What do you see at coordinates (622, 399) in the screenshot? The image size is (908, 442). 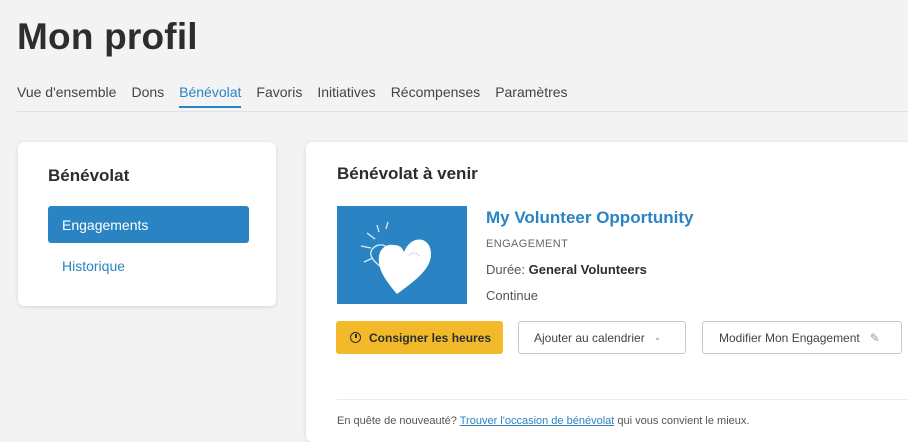 I see `divider` at bounding box center [622, 399].